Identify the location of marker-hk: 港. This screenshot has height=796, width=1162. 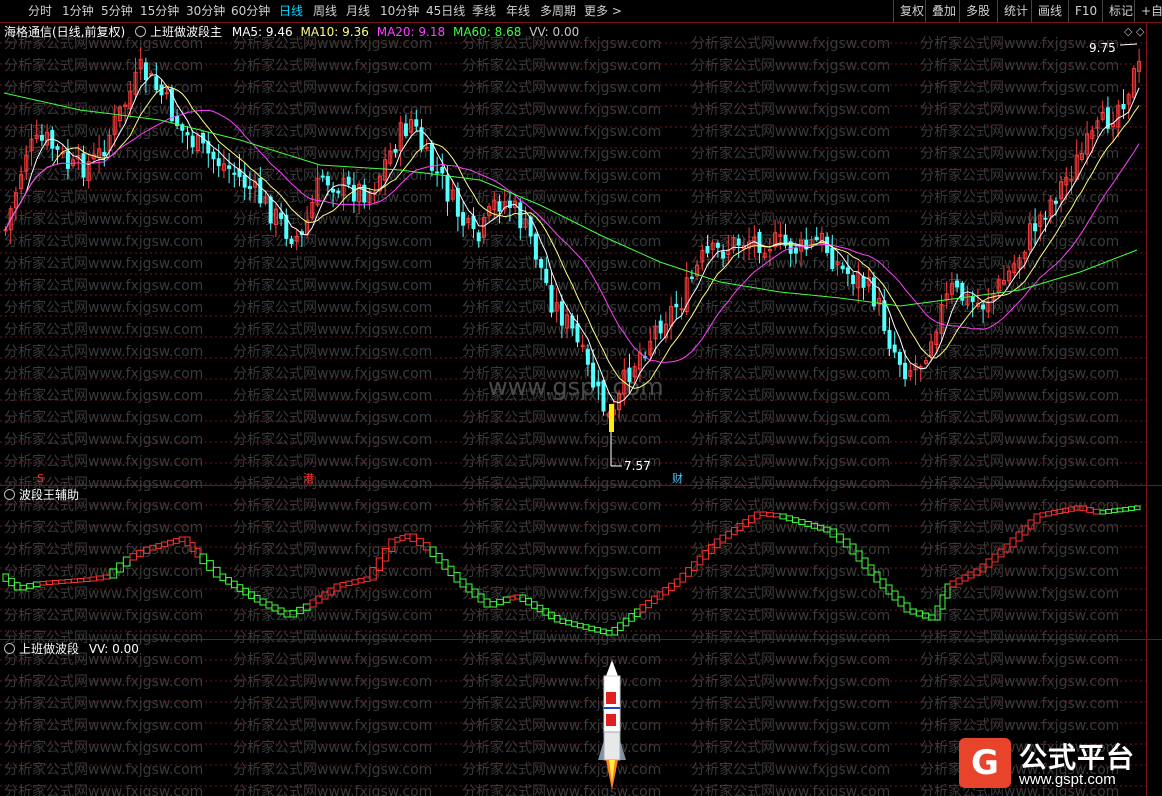
(308, 479).